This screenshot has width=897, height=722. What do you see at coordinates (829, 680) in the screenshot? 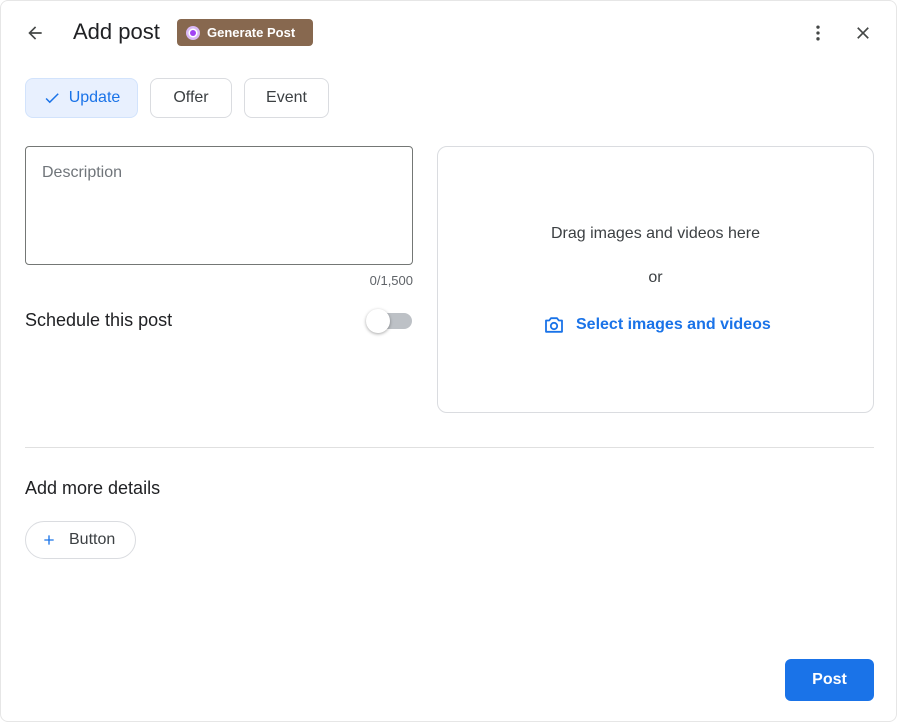
I see `post-button: Post` at bounding box center [829, 680].